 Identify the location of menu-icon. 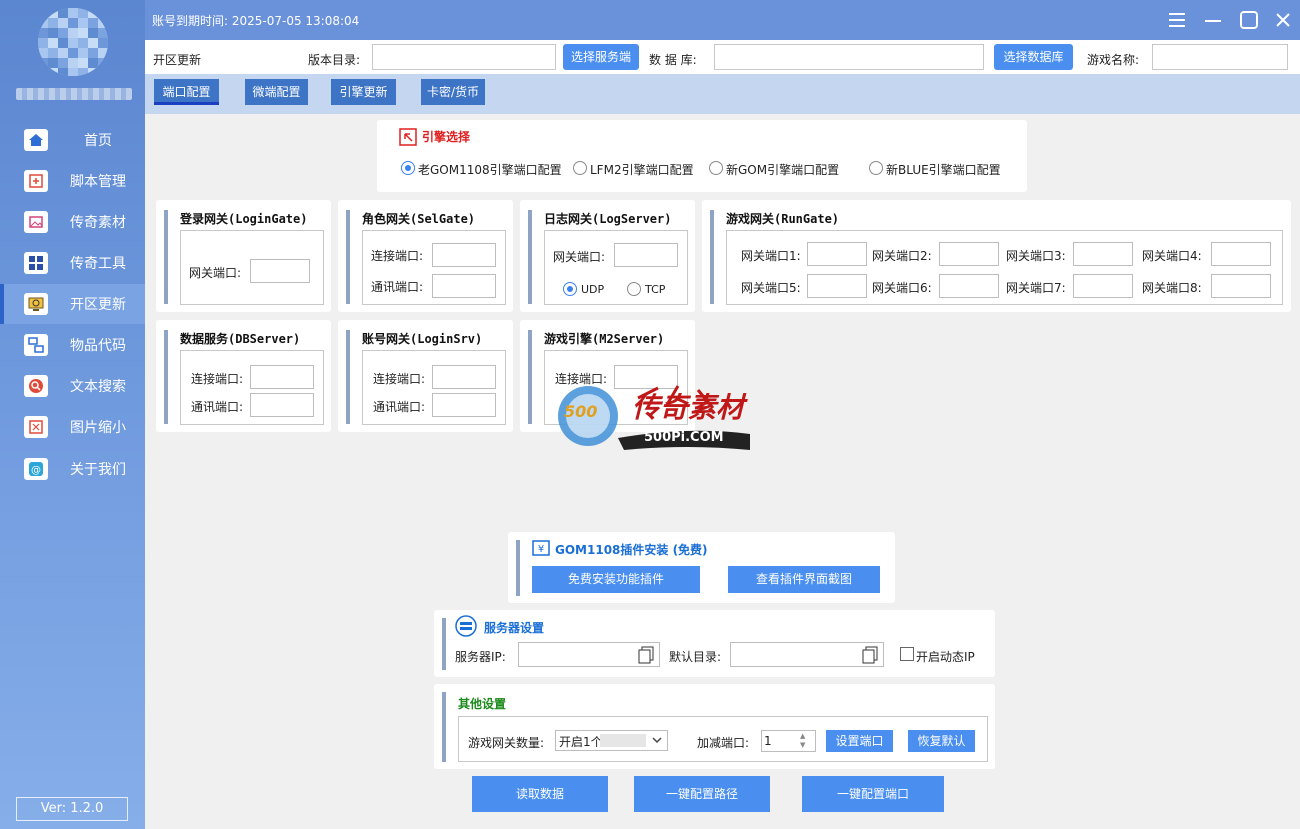
(1177, 20).